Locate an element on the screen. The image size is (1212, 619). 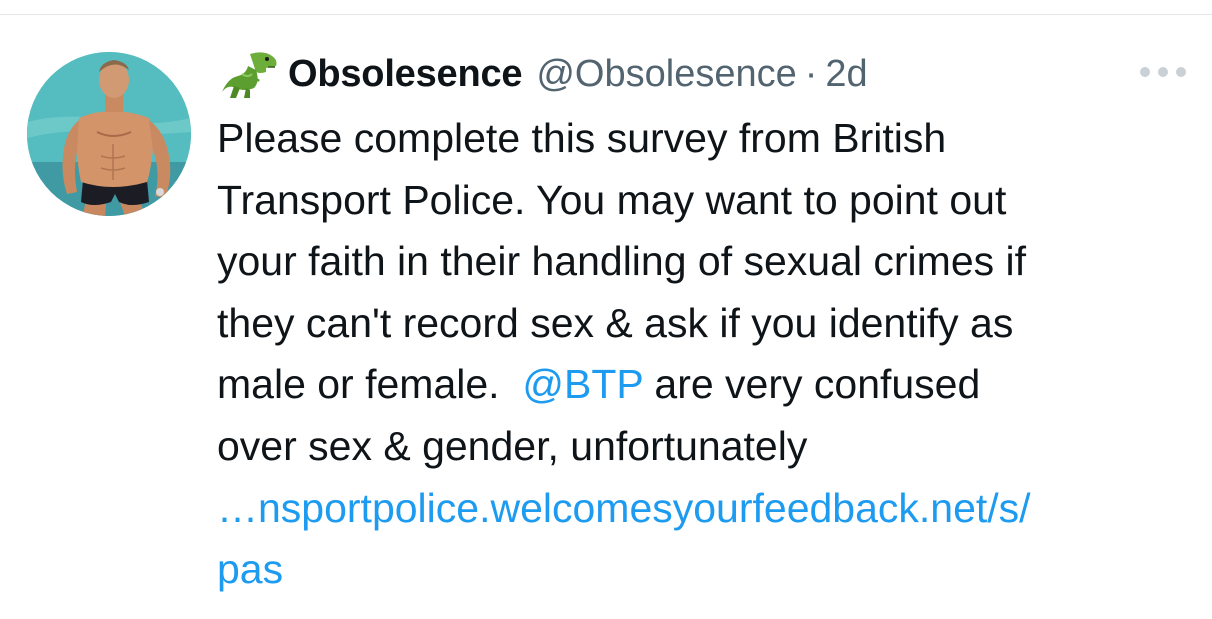
tweet-text-line: Please complete this survey from British is located at coordinates (582, 138).